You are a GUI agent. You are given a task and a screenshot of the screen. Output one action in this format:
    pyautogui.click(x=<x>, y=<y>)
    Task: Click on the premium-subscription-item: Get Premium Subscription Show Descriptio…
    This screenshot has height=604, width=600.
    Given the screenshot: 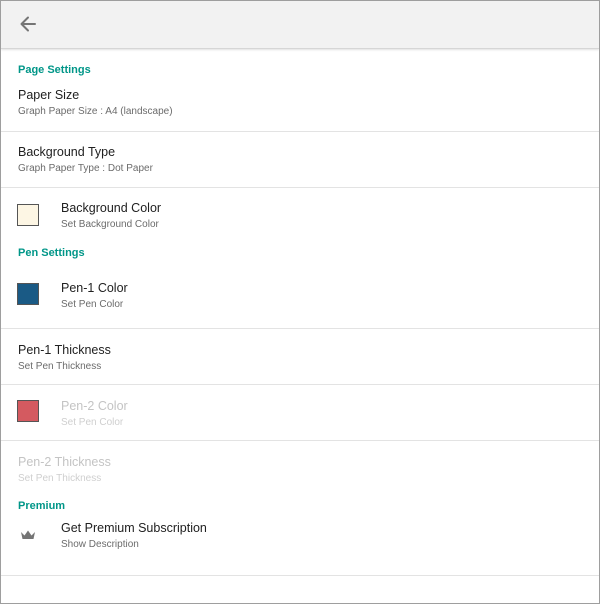 What is the action you would take?
    pyautogui.click(x=300, y=546)
    